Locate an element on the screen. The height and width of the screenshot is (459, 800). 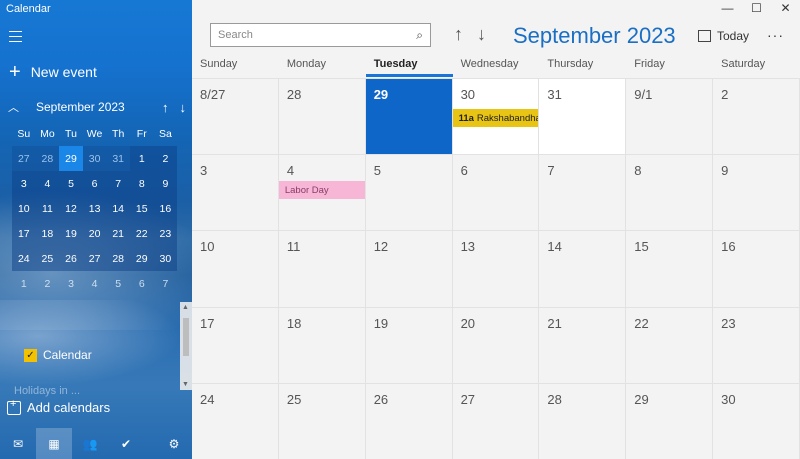
day-cell: 30 11a Rakshabandhan is located at coordinates (496, 117).